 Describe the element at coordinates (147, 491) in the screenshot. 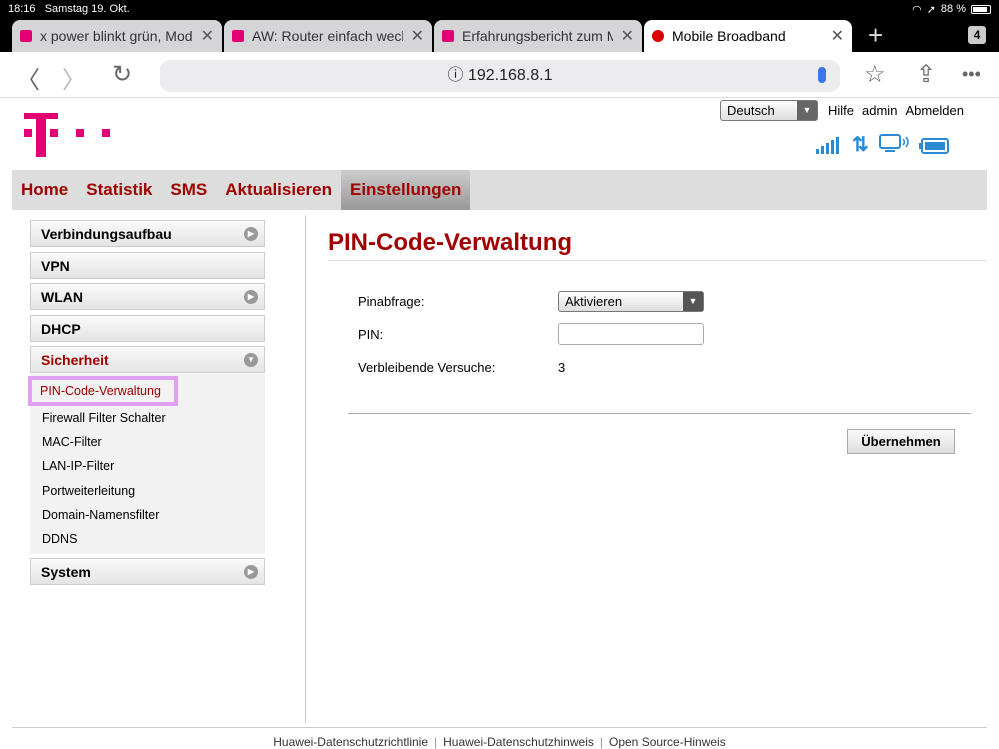

I see `submenu-portweiterleitung: Portweiterleitung` at that location.